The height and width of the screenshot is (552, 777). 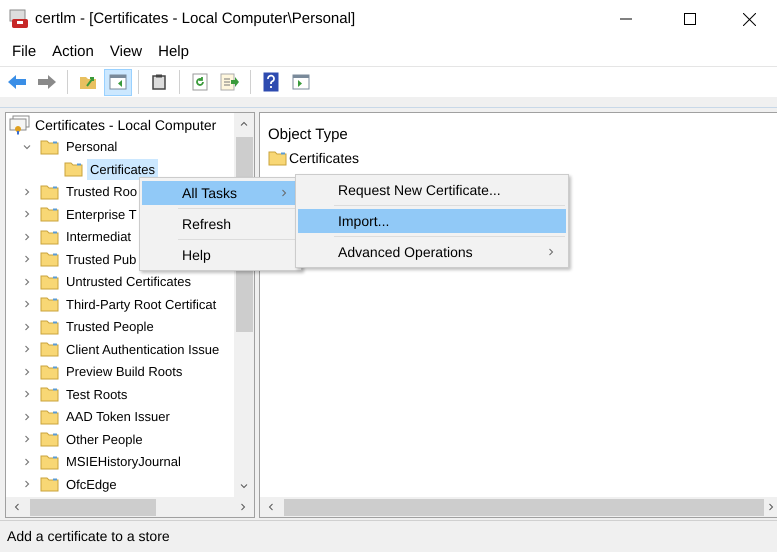 What do you see at coordinates (126, 52) in the screenshot?
I see `menu-bar-item: View` at bounding box center [126, 52].